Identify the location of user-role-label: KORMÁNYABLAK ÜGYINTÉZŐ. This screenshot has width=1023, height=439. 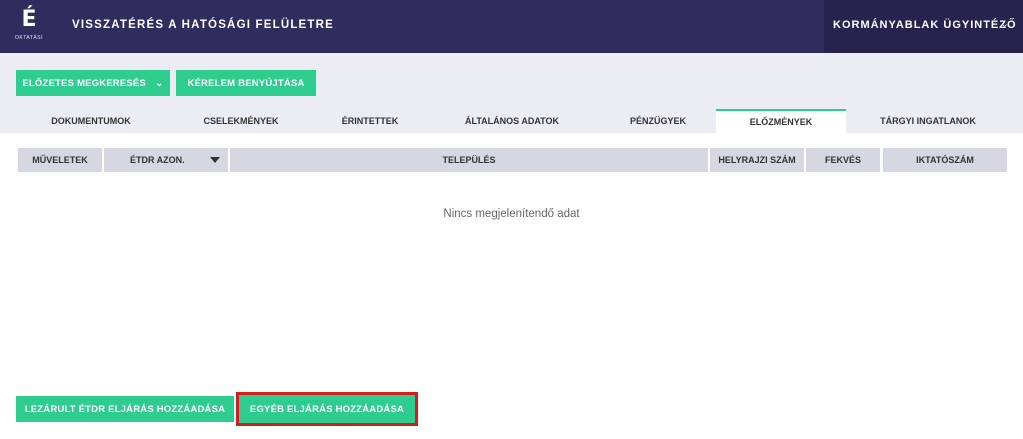
(925, 25).